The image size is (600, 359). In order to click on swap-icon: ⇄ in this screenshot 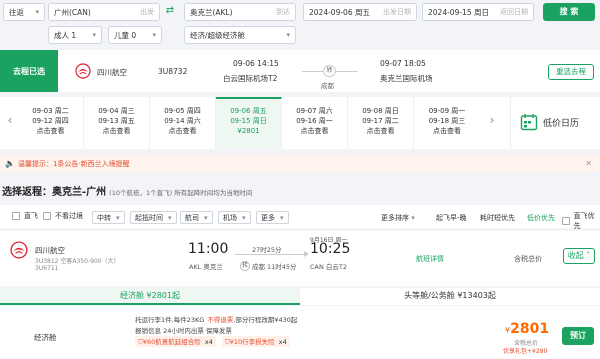, I will do `click(170, 12)`.